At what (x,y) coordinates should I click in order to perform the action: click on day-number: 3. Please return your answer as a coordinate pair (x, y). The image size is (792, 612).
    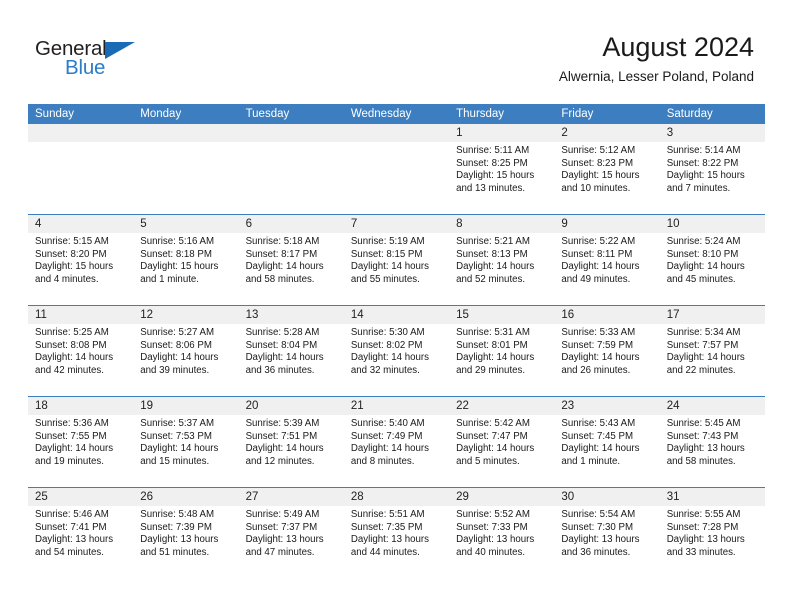
    Looking at the image, I should click on (712, 133).